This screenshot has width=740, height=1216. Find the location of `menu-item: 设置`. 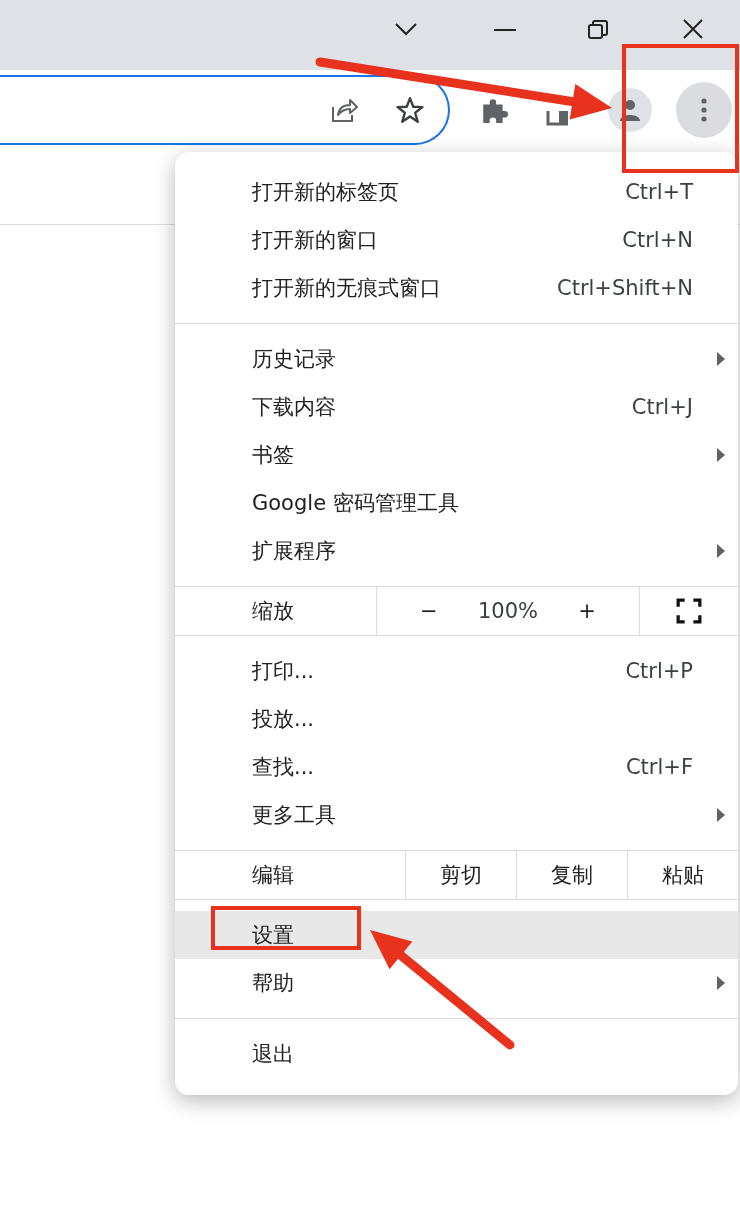

menu-item: 设置 is located at coordinates (456, 935).